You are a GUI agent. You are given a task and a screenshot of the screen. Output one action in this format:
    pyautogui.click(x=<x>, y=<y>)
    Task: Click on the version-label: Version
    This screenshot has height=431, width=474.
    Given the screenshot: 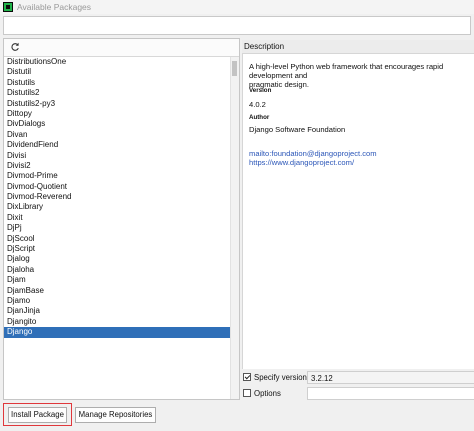 What is the action you would take?
    pyautogui.click(x=260, y=90)
    